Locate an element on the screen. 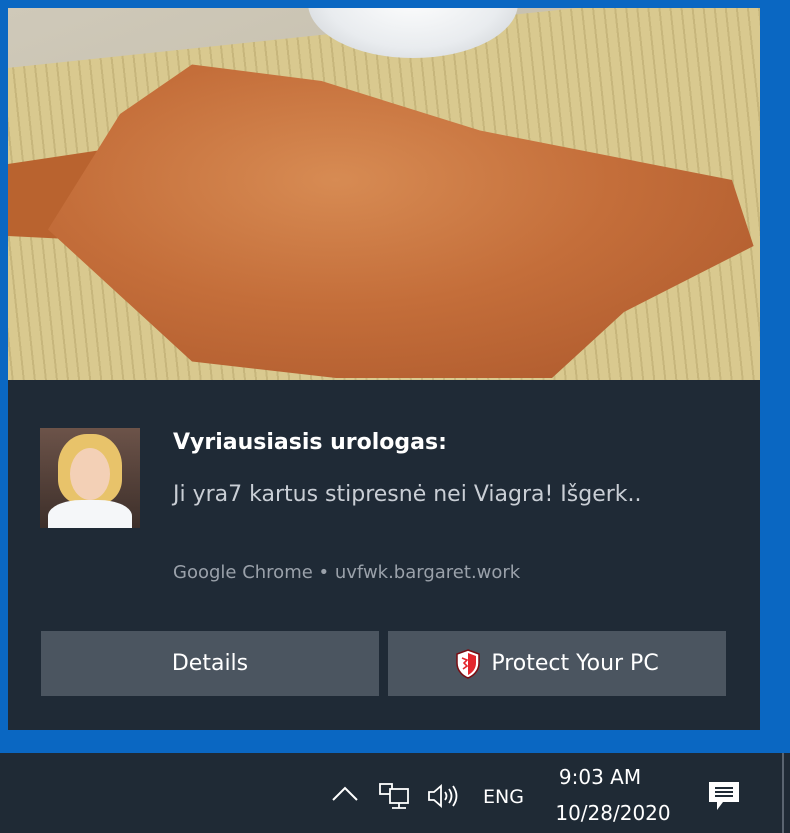 The image size is (790, 833). protect-button-label: Protect Your PC is located at coordinates (575, 663).